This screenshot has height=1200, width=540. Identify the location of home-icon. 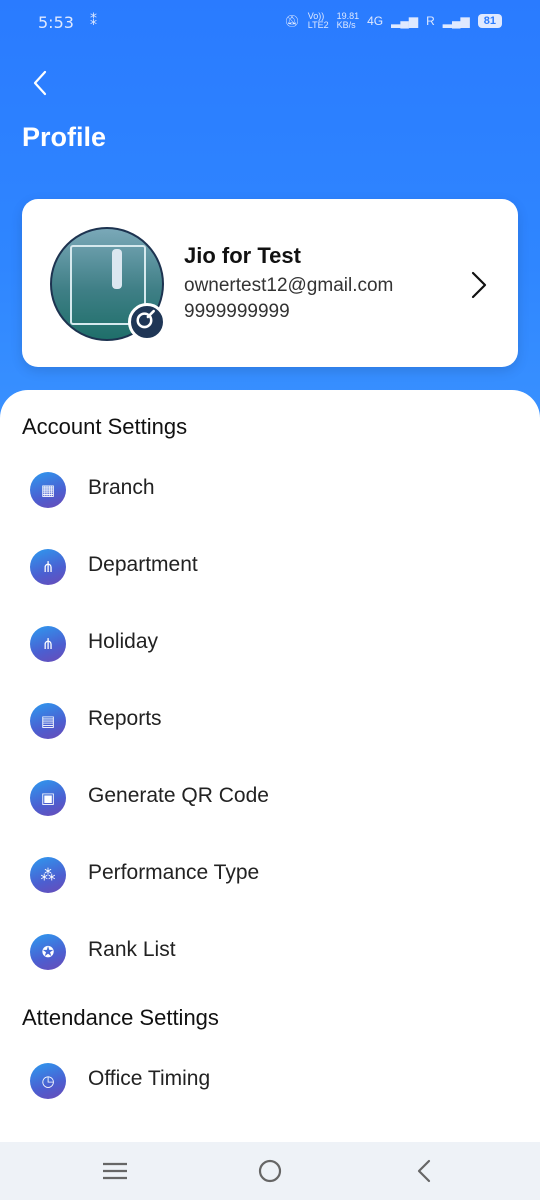
(270, 1171).